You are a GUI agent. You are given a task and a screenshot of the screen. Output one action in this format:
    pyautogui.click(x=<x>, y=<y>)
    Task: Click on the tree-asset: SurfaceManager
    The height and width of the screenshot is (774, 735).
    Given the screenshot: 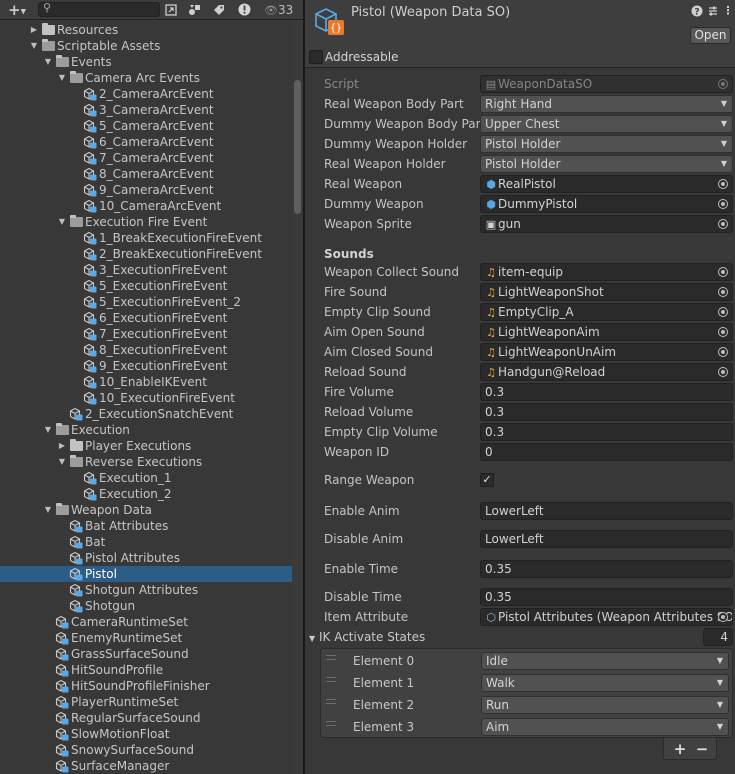 What is the action you would take?
    pyautogui.click(x=146, y=766)
    